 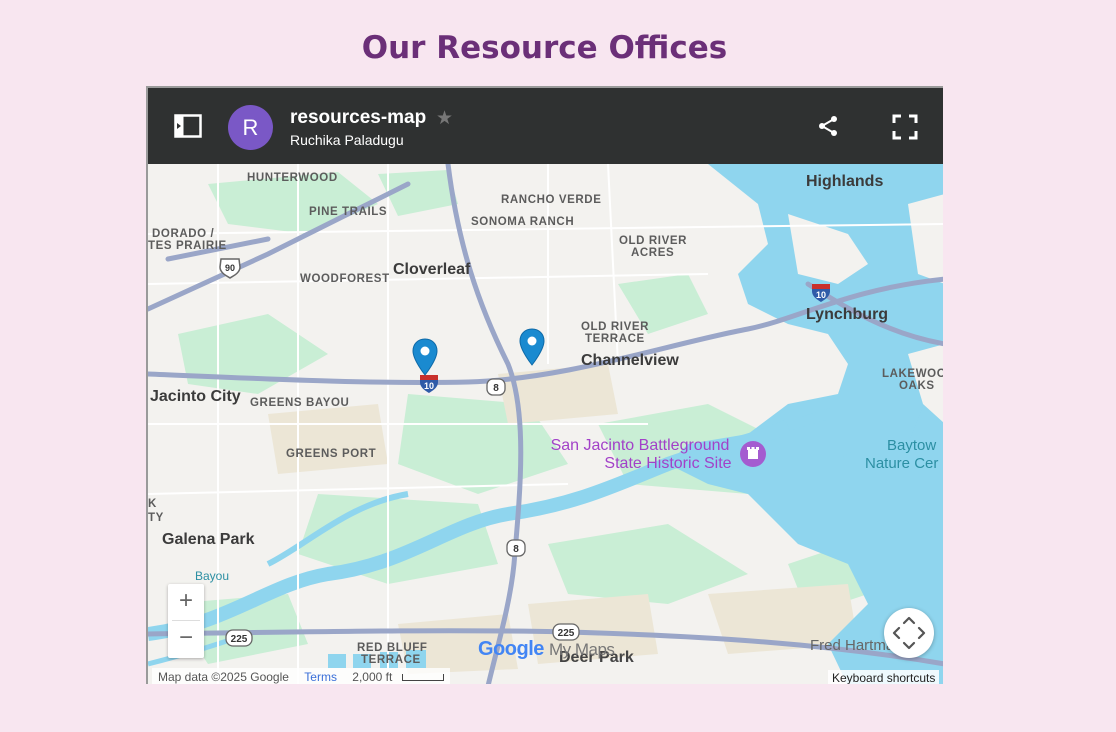 What do you see at coordinates (912, 374) in the screenshot?
I see `label-lakewood-oaks-1: LAKEWOOD` at bounding box center [912, 374].